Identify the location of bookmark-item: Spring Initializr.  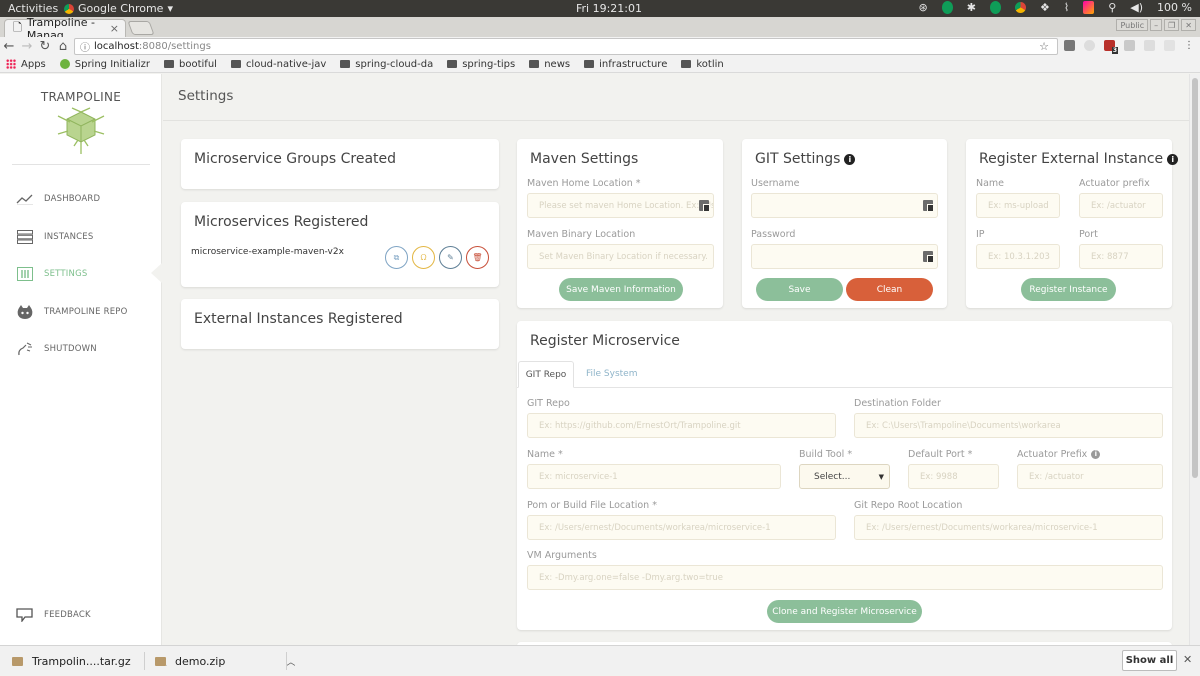
(105, 64).